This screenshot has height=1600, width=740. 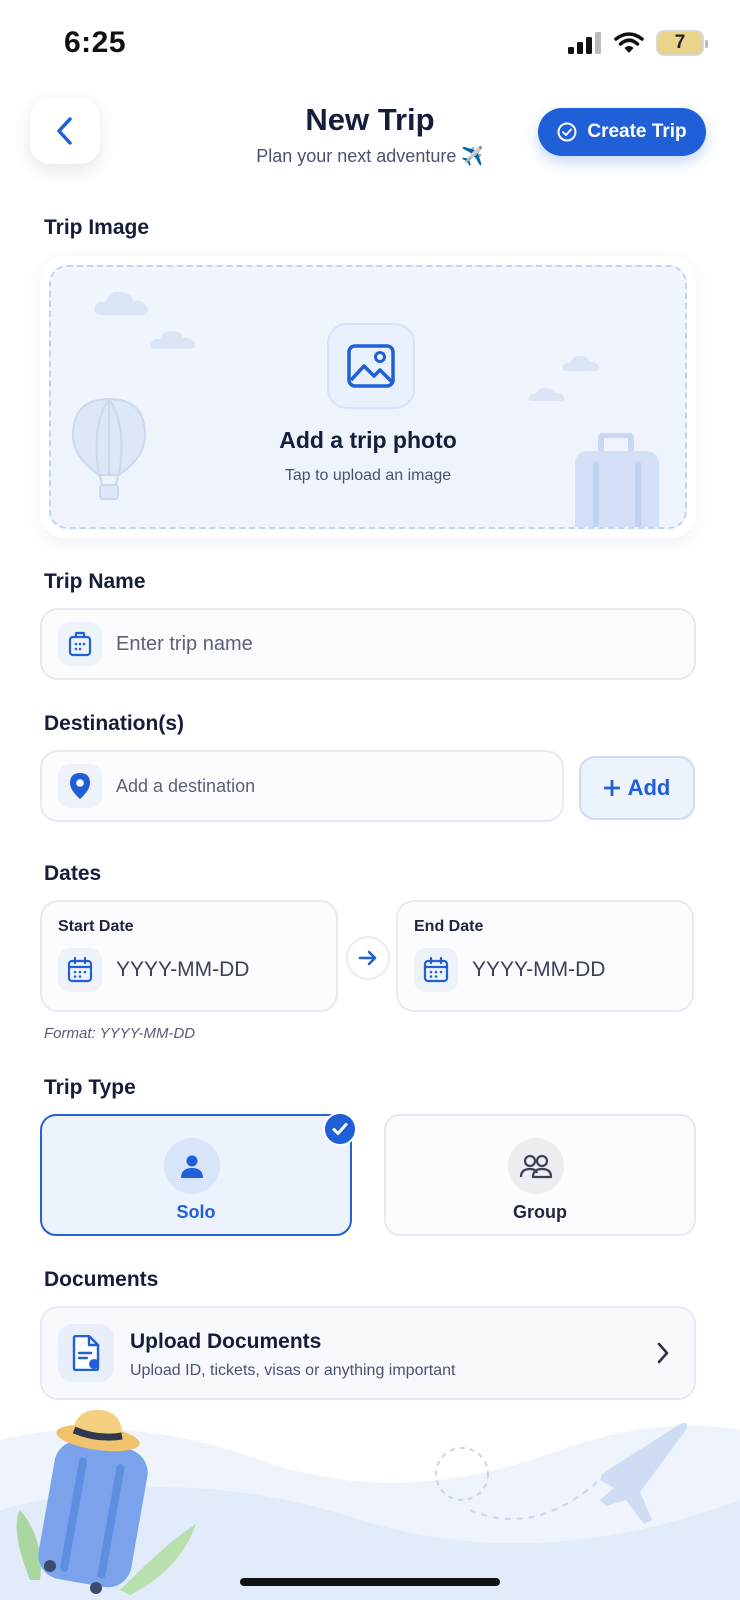 What do you see at coordinates (182, 970) in the screenshot?
I see `start-date-input: YYYY-MM-DD` at bounding box center [182, 970].